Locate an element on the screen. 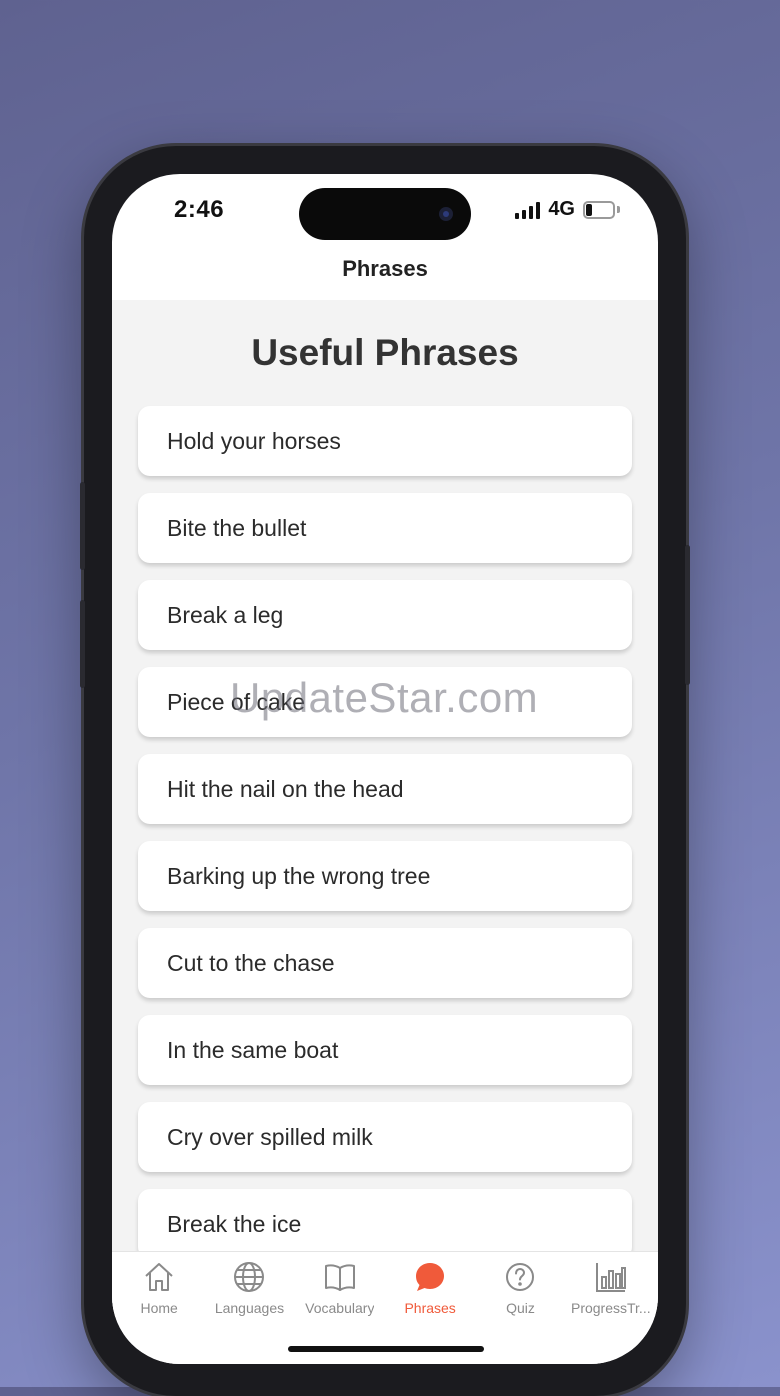 Image resolution: width=780 pixels, height=1396 pixels. tab-label: Home is located at coordinates (159, 1308).